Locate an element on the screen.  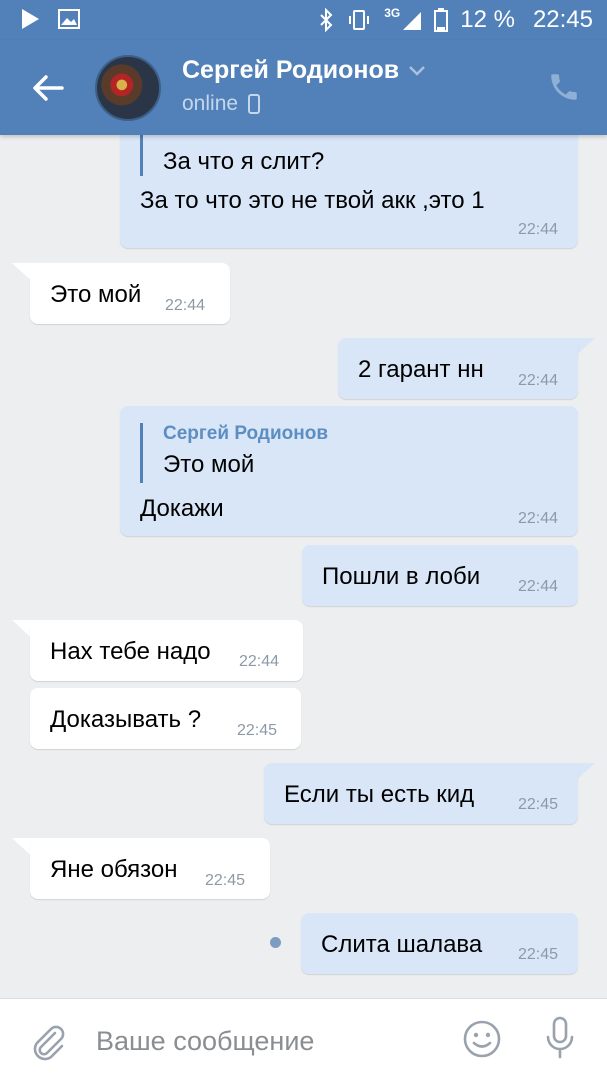
vibrate-icon is located at coordinates (359, 20).